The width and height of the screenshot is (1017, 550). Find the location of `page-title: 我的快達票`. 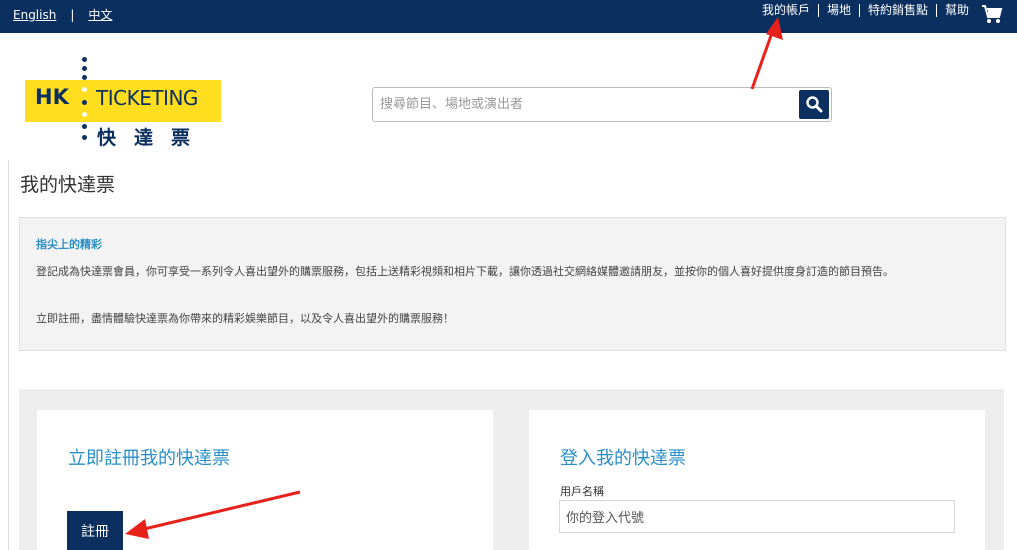

page-title: 我的快達票 is located at coordinates (68, 185).